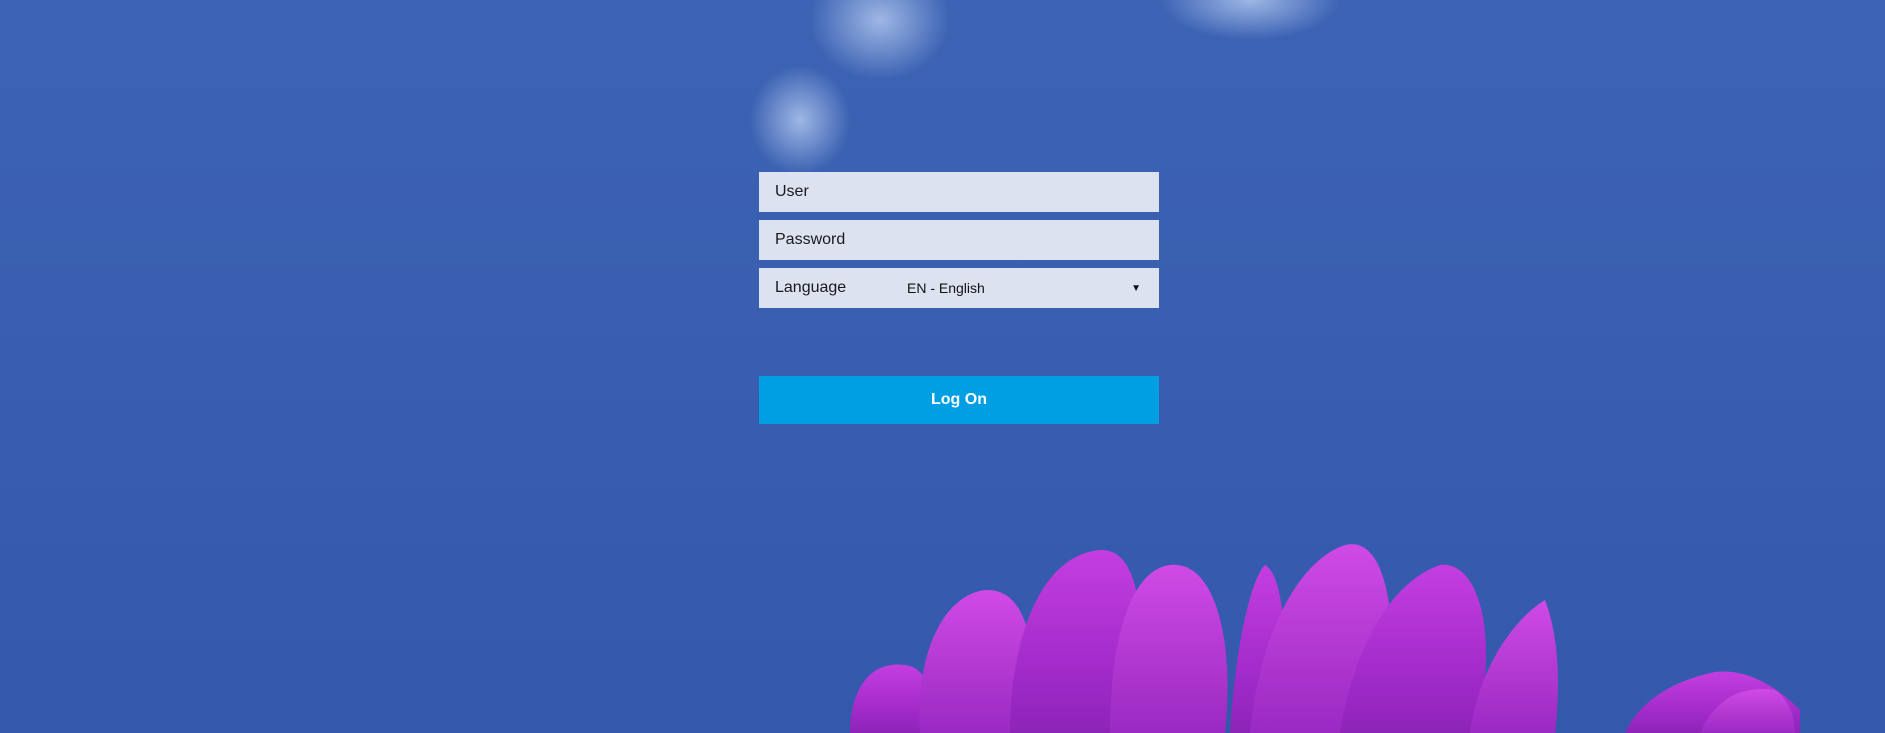  Describe the element at coordinates (946, 288) in the screenshot. I see `language-selected-value: EN - English` at that location.